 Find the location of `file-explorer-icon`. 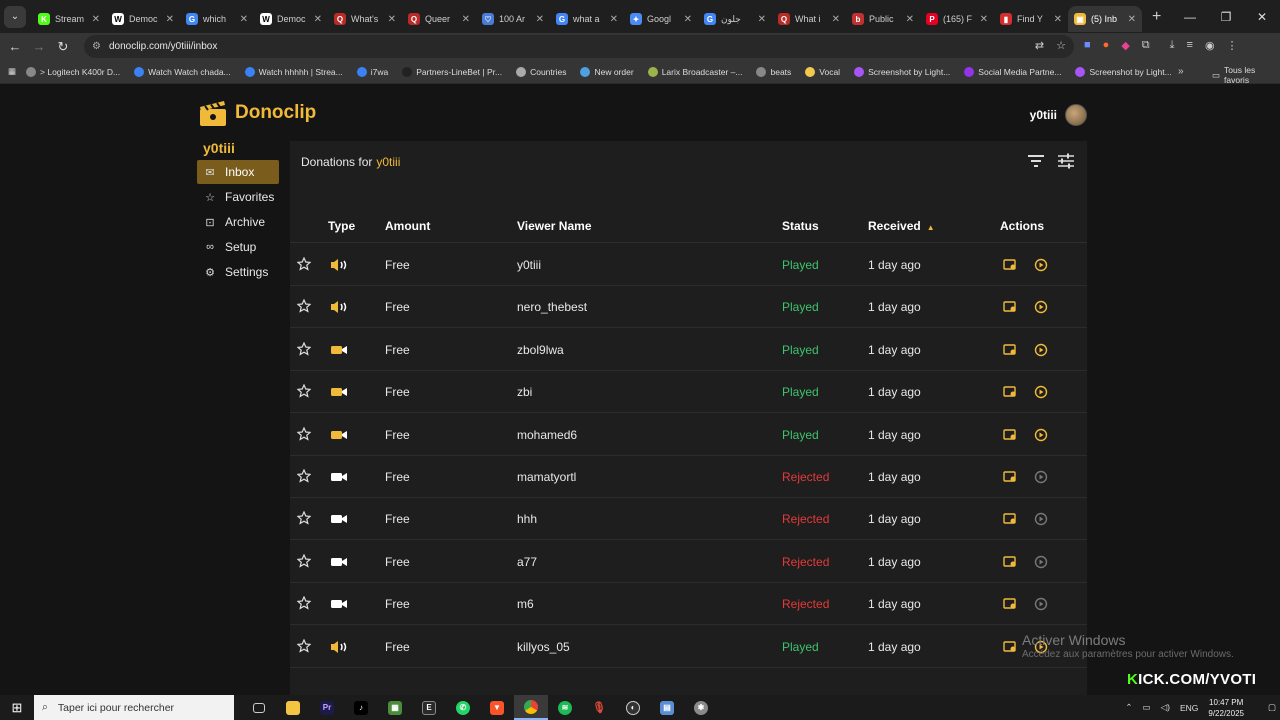

file-explorer-icon is located at coordinates (293, 707).